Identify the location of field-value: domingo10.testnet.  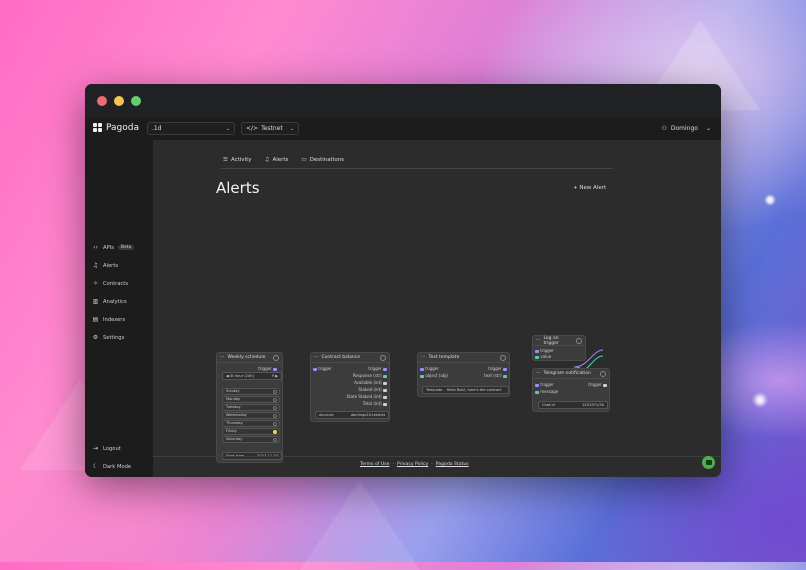
(367, 415).